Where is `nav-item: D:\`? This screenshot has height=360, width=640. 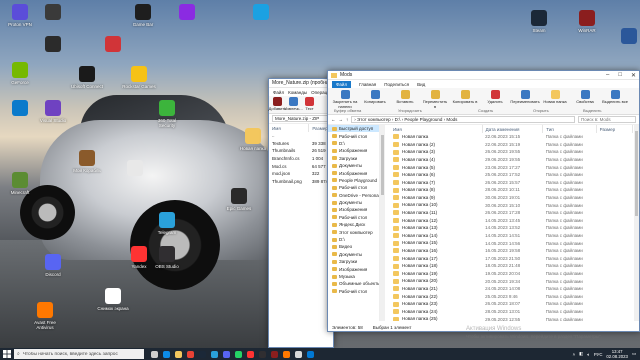
nav-item: D:\ is located at coordinates (353, 143).